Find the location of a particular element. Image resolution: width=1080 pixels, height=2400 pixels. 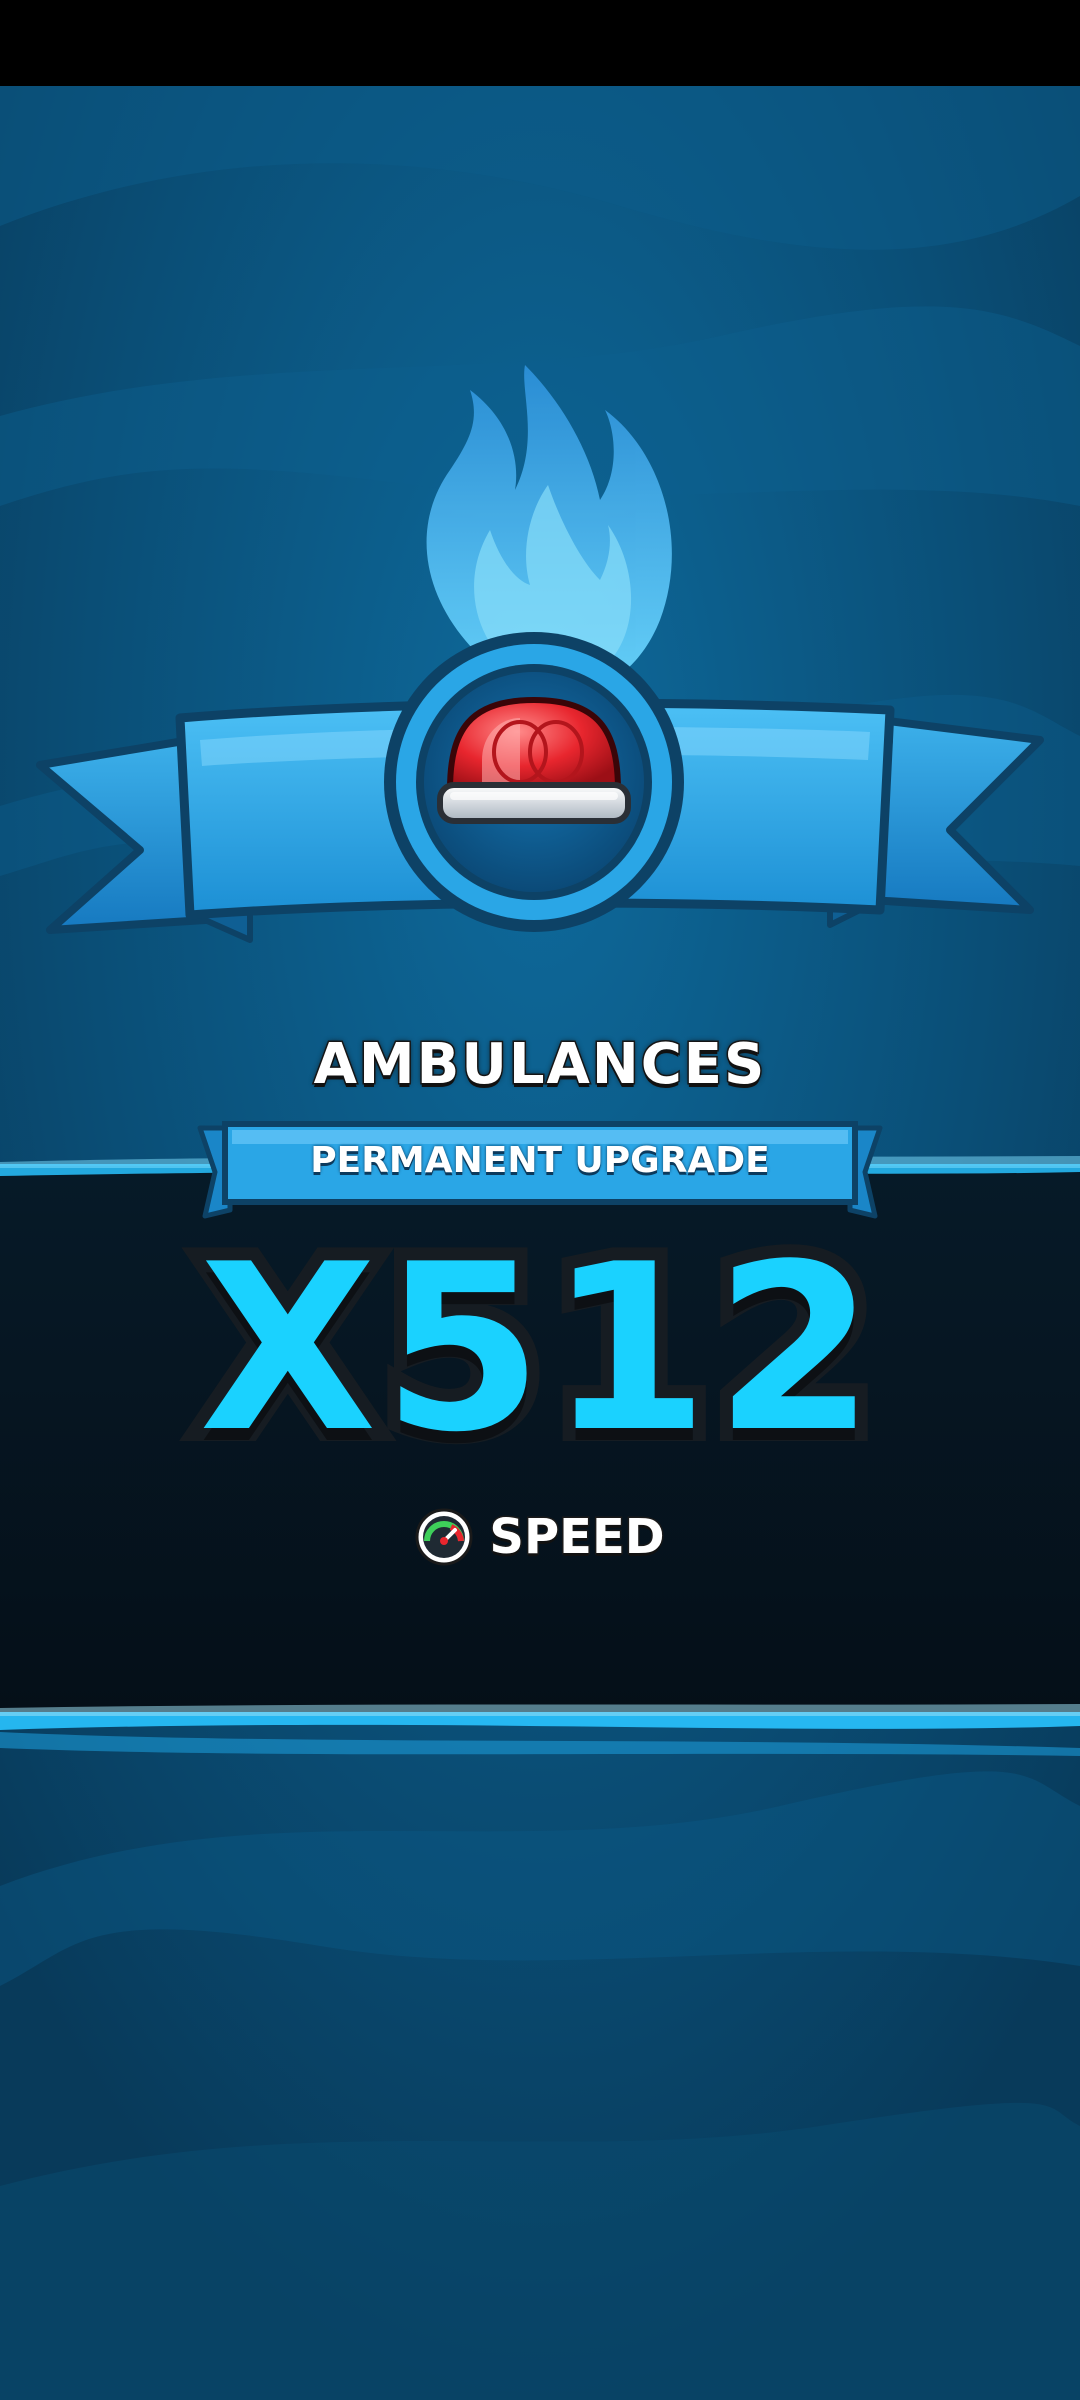

stat-row: SPEED is located at coordinates (540, 1537).